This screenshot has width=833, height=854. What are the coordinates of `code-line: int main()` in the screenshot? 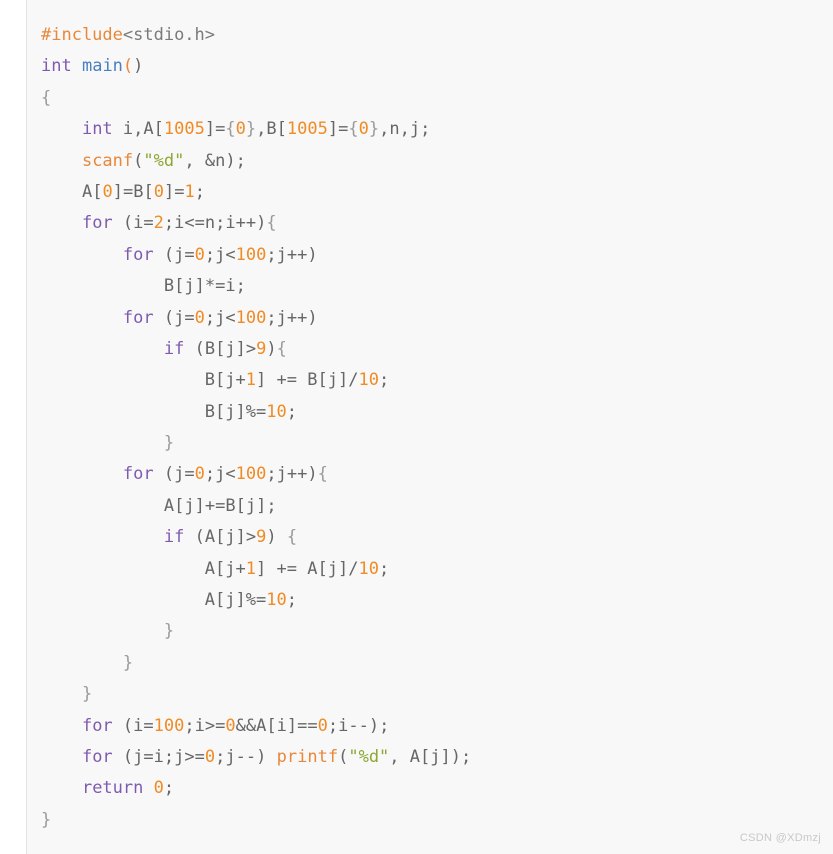 It's located at (92, 66).